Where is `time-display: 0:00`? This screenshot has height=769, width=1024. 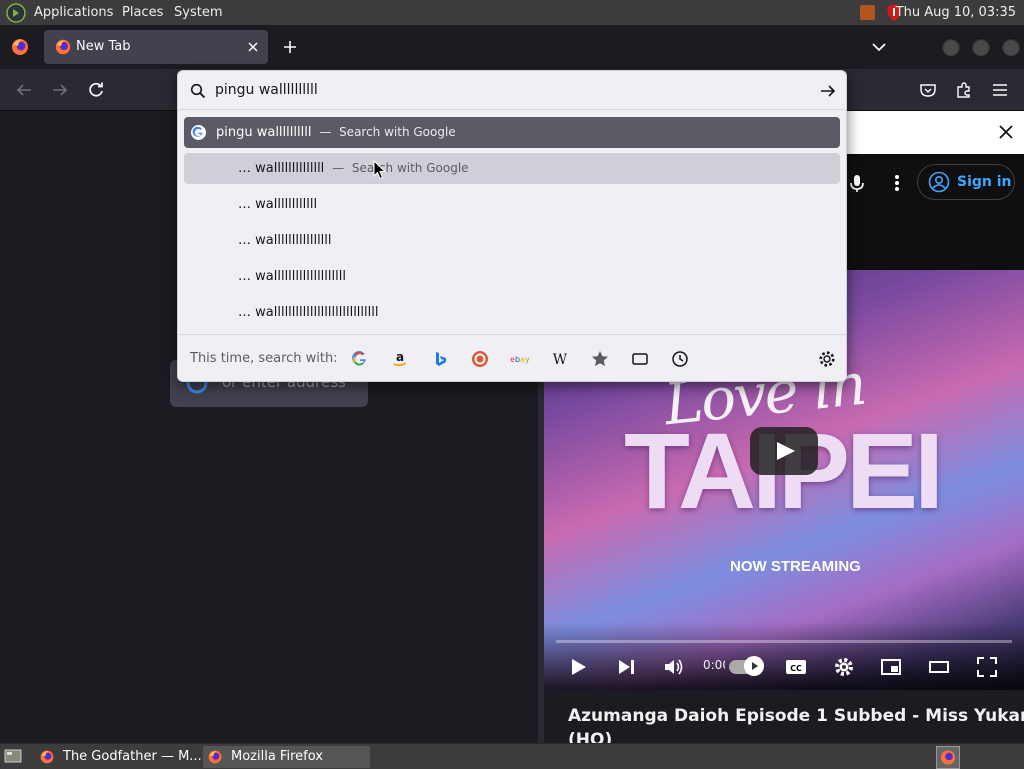 time-display: 0:00 is located at coordinates (714, 665).